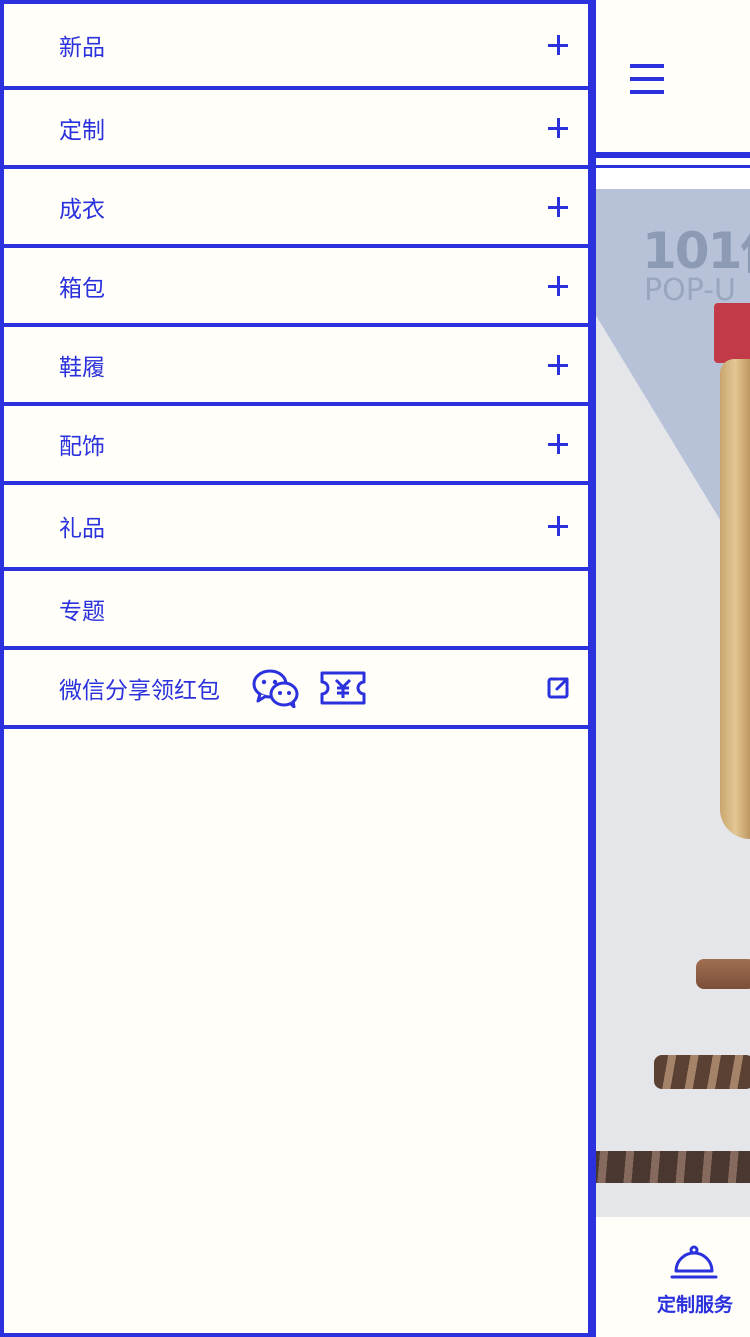 The height and width of the screenshot is (1337, 750). Describe the element at coordinates (671, 166) in the screenshot. I see `header-divider-thin` at that location.